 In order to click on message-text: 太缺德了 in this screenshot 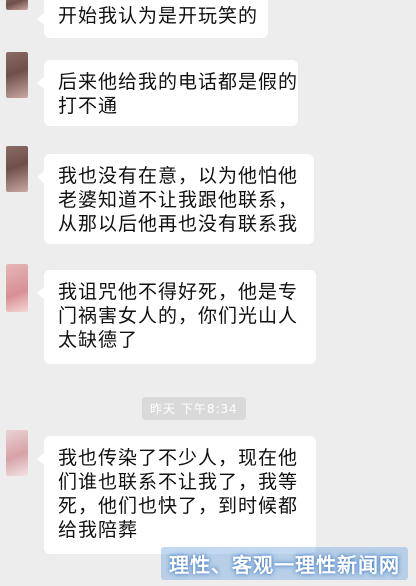, I will do `click(98, 340)`.